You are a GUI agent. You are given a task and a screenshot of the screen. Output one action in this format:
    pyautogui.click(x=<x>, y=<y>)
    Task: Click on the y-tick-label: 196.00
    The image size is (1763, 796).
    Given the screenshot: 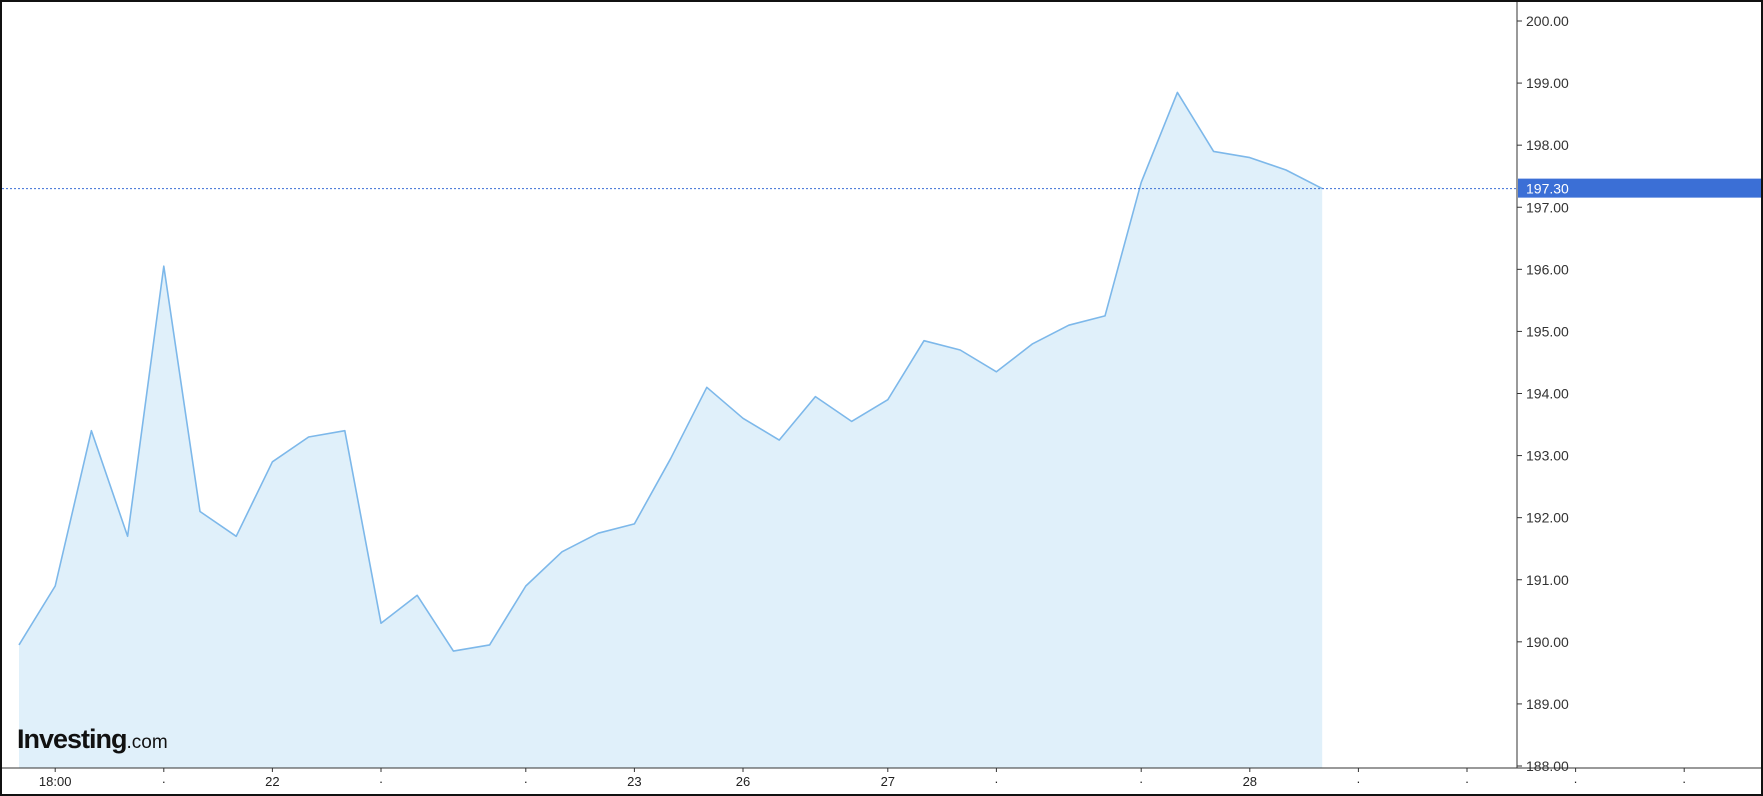 What is the action you would take?
    pyautogui.click(x=1547, y=269)
    